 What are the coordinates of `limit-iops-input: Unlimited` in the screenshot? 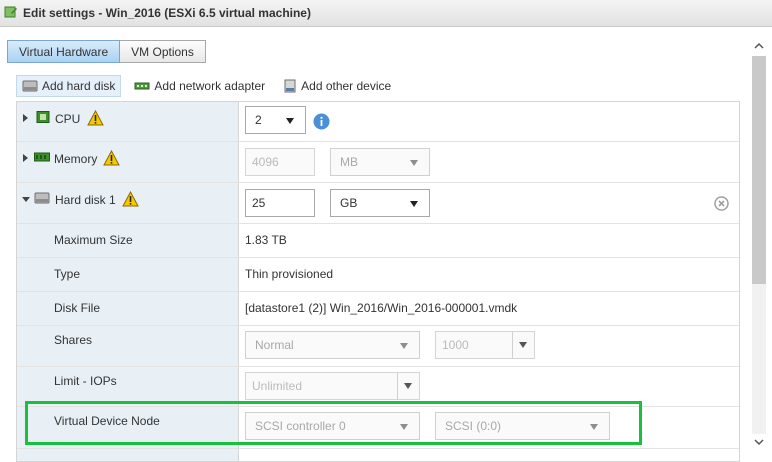 It's located at (332, 386).